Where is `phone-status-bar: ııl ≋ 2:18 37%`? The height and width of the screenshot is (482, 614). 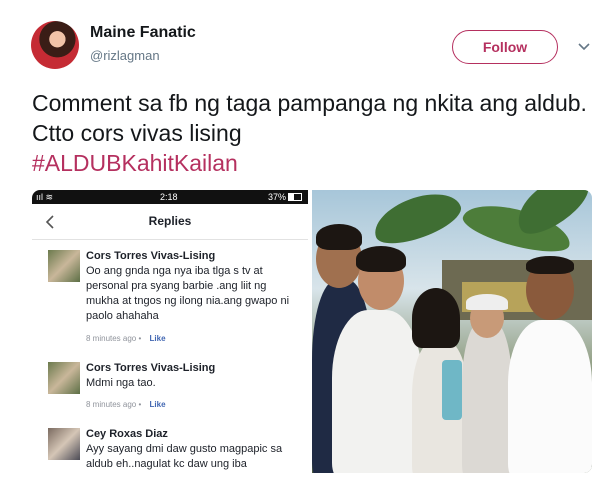
phone-status-bar: ııl ≋ 2:18 37% is located at coordinates (170, 197).